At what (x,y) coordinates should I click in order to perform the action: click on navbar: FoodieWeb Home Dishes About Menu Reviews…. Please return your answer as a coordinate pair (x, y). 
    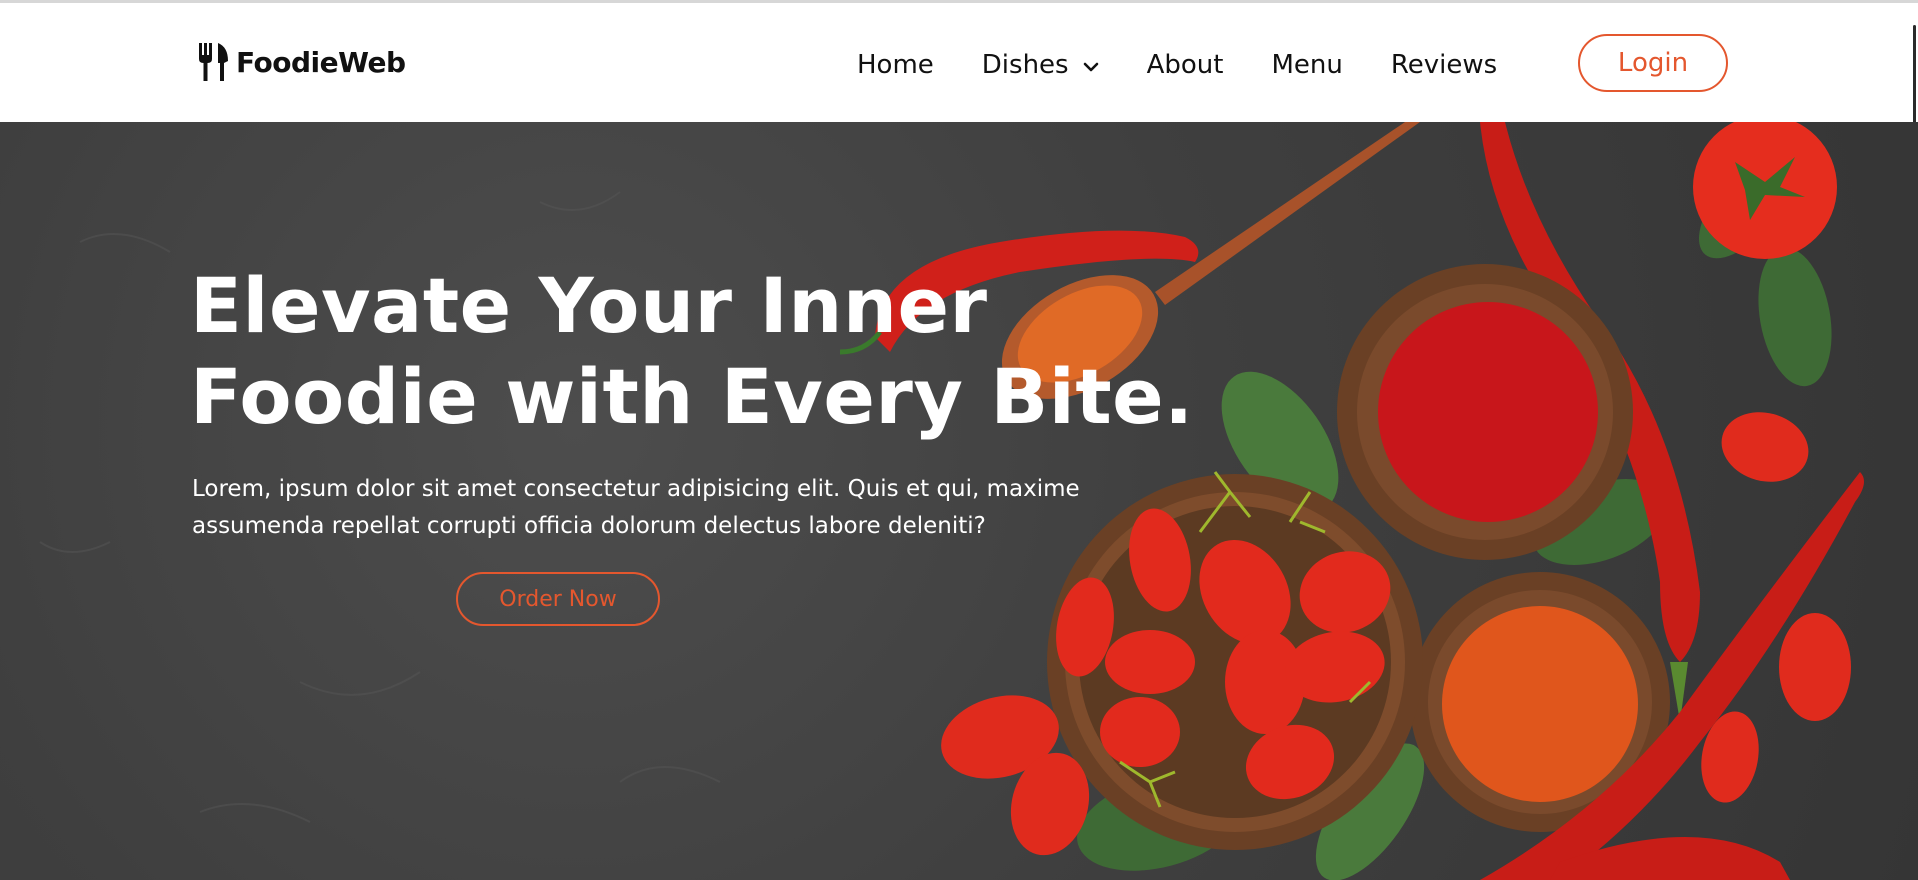
    Looking at the image, I should click on (959, 64).